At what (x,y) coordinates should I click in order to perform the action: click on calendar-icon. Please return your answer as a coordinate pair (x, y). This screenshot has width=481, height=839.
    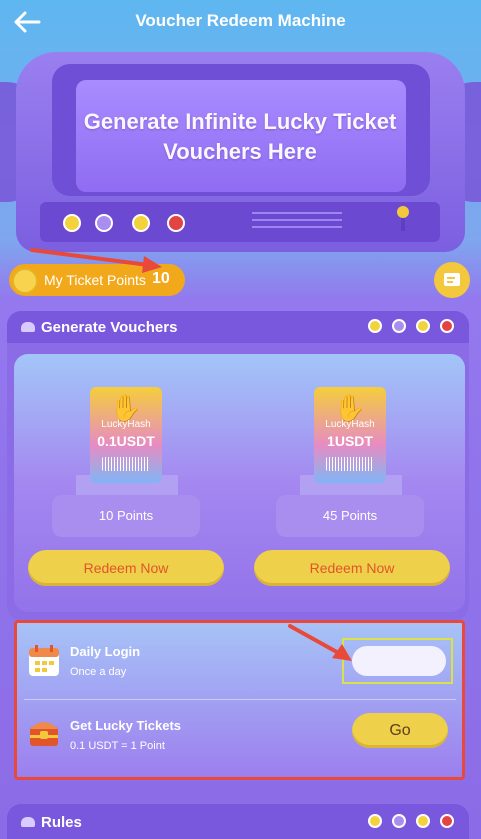
    Looking at the image, I should click on (44, 660).